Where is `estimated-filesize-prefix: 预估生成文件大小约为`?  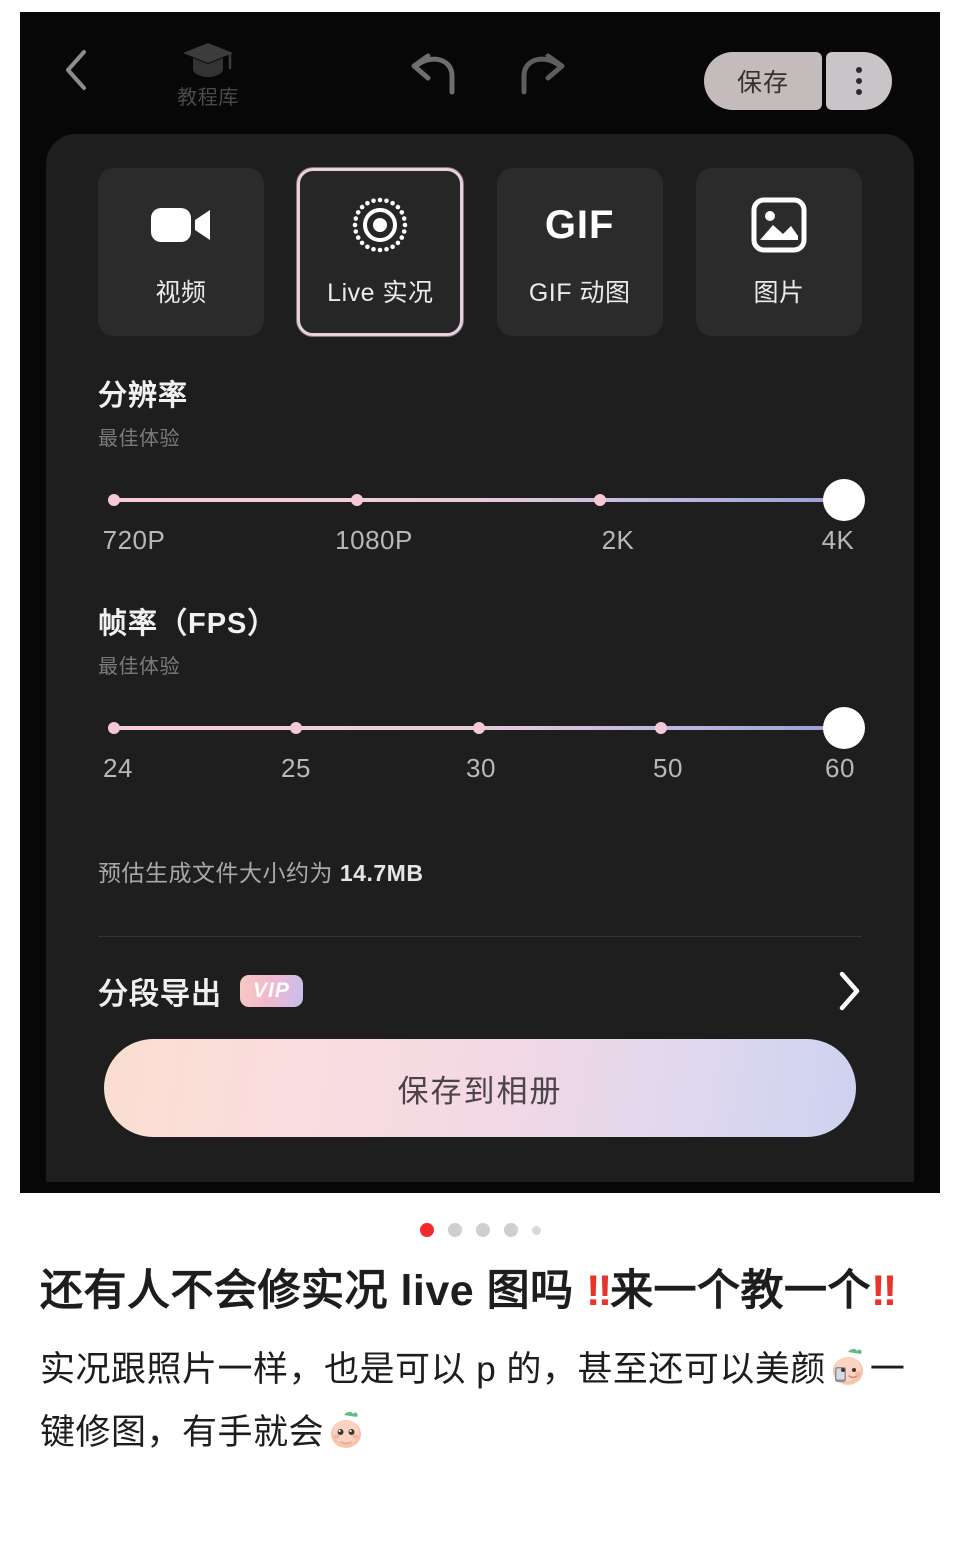
estimated-filesize-prefix: 预估生成文件大小约为 is located at coordinates (215, 873).